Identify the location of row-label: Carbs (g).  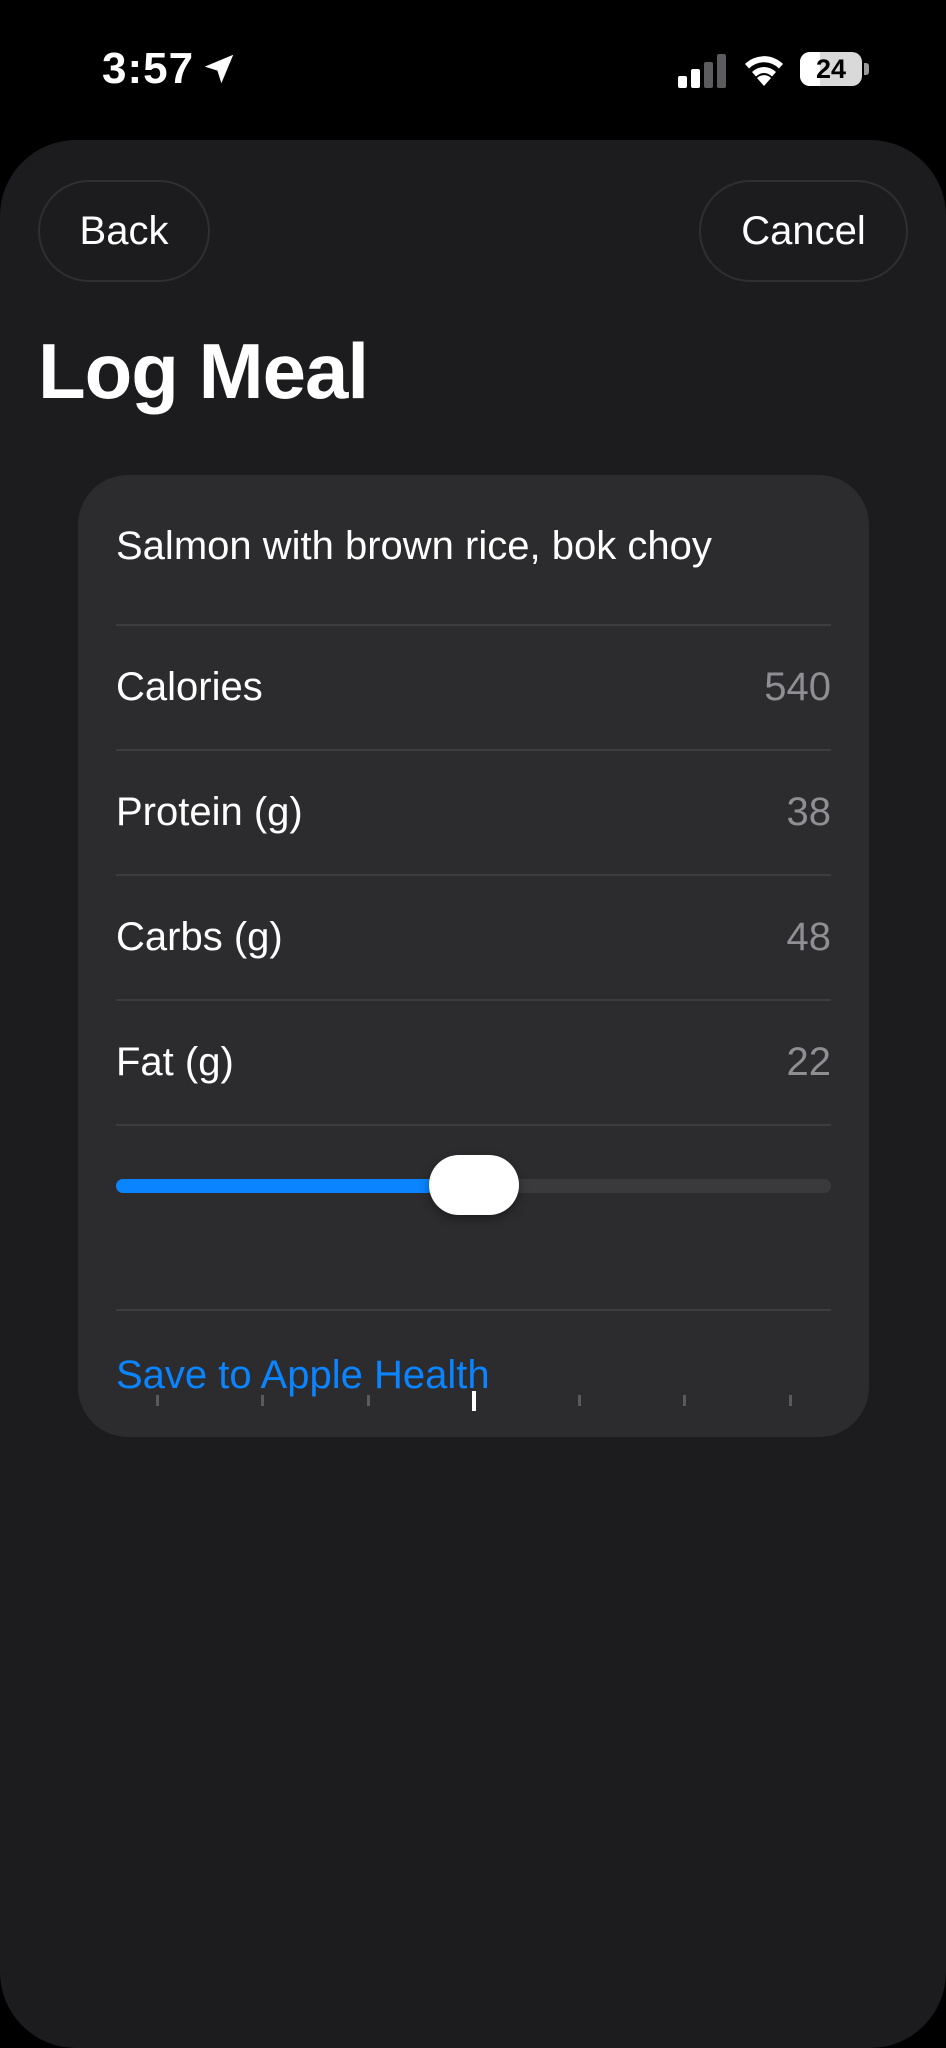
(199, 937).